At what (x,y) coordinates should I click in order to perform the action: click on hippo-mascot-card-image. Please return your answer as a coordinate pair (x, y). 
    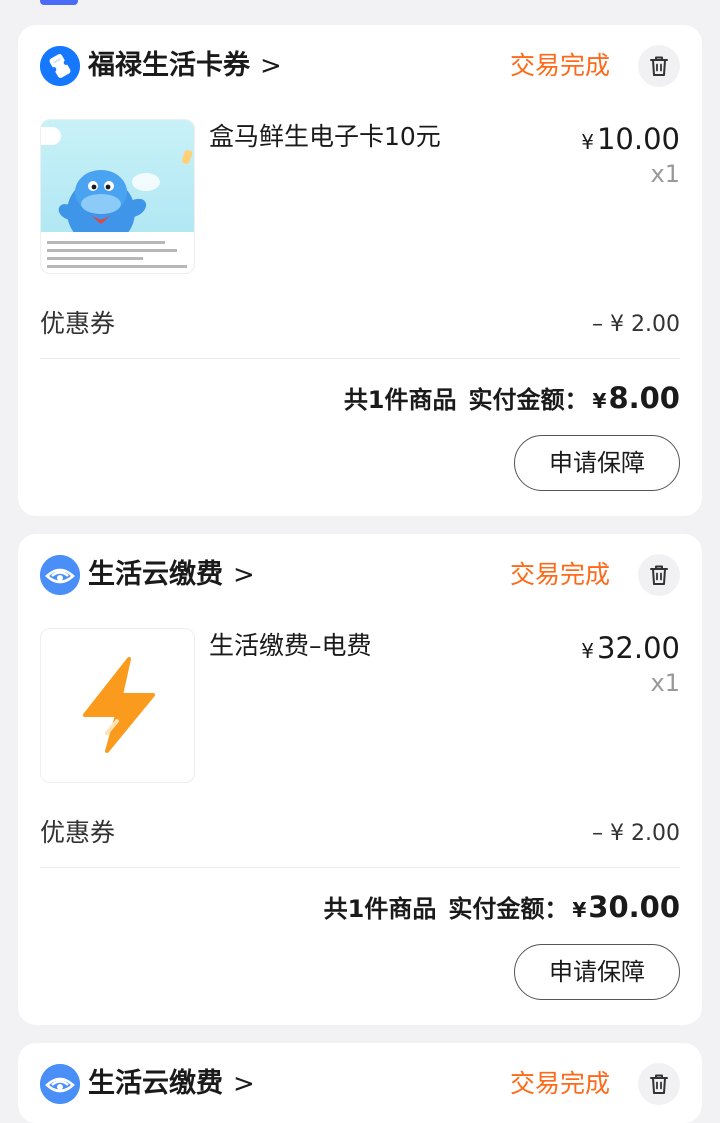
    Looking at the image, I should click on (117, 196).